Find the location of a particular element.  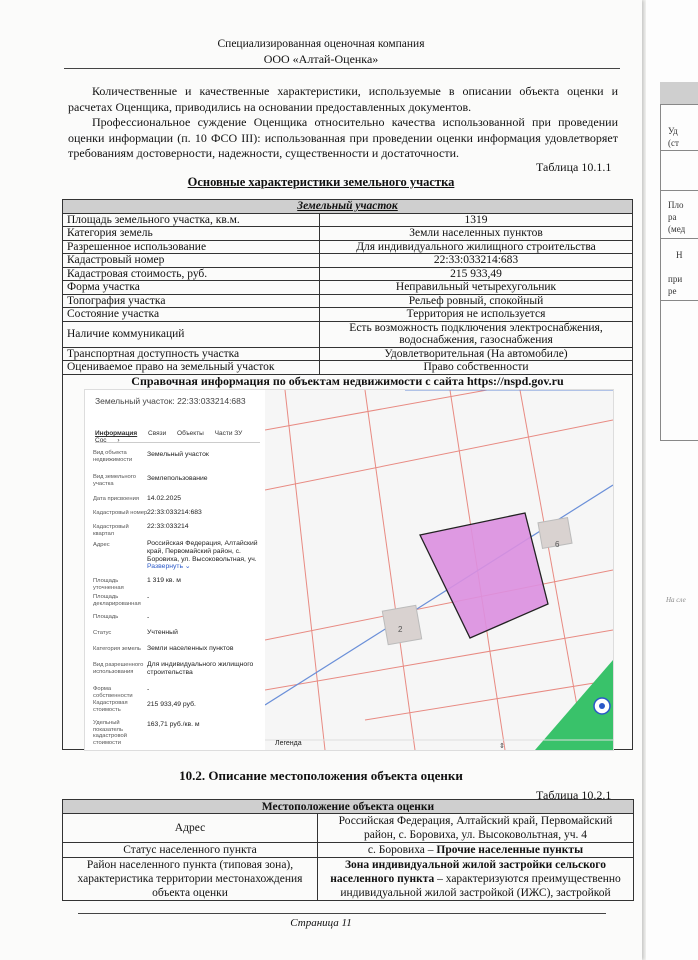

field-value: 22:33:033214 is located at coordinates (168, 526).